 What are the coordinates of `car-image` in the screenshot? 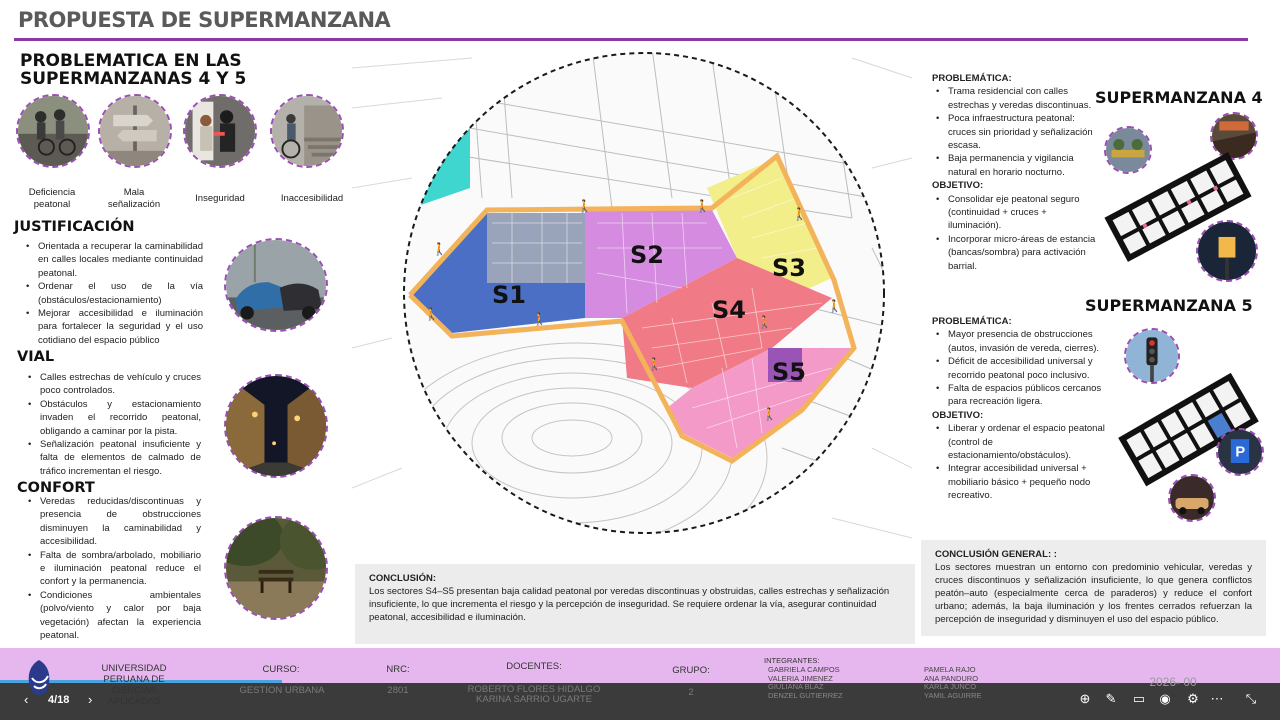 It's located at (1192, 498).